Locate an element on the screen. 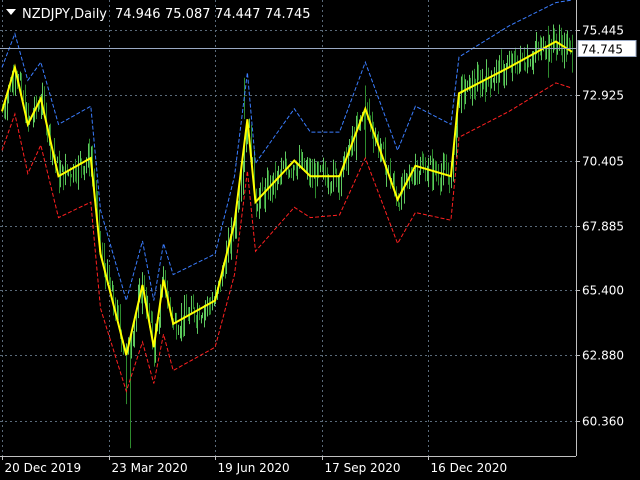 Image resolution: width=640 pixels, height=480 pixels. chart-info: NZDJPY,Daily 74.946 75.087 74.447 74.745 is located at coordinates (158, 14).